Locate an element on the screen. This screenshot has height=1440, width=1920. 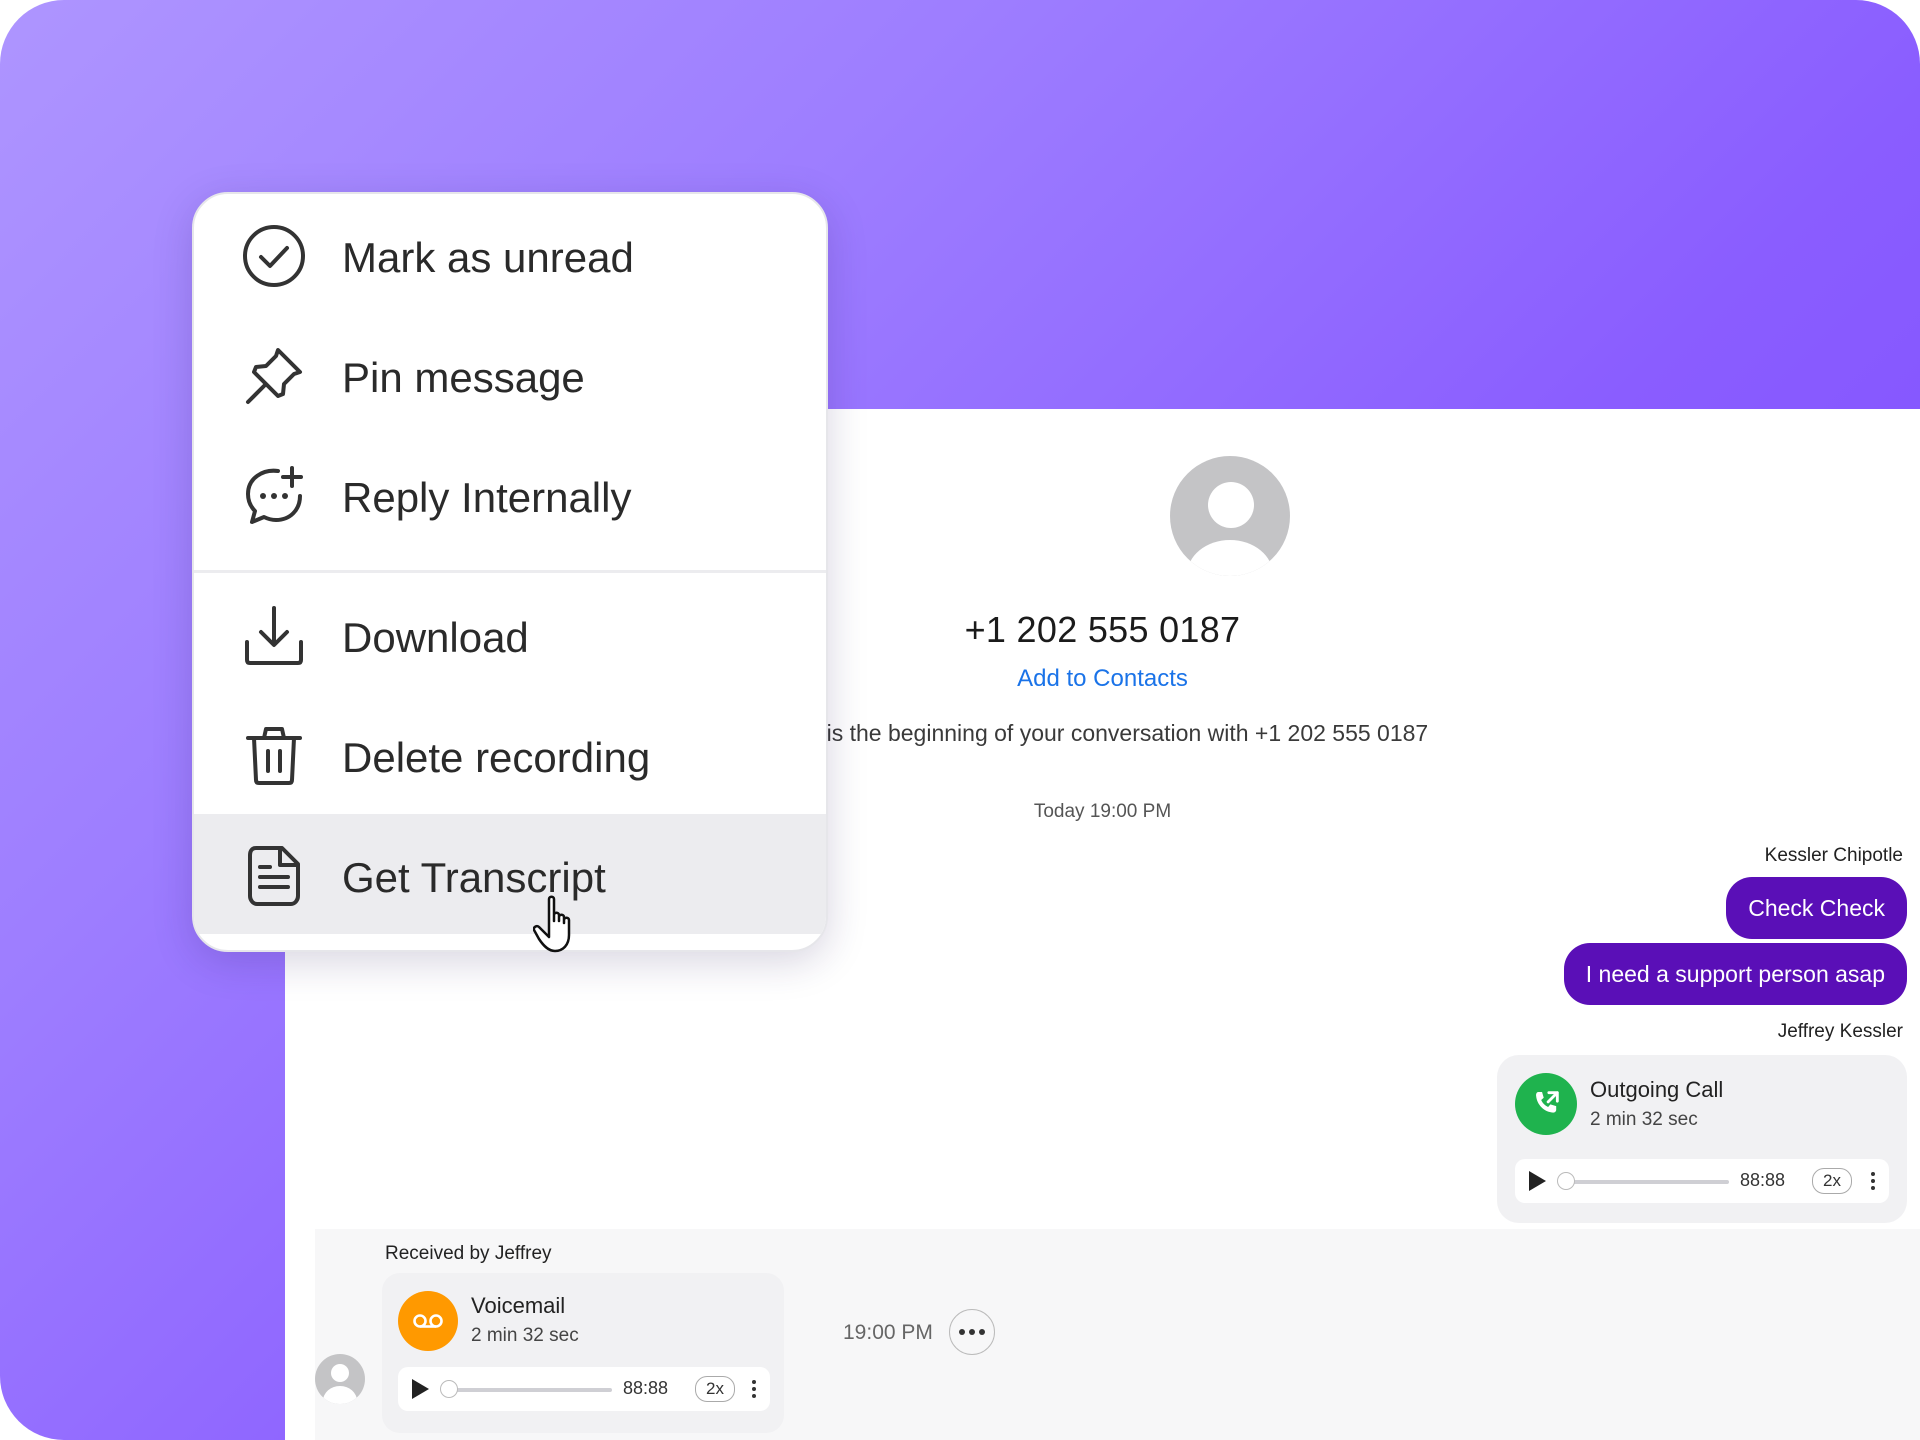
menu-item-label: Mark as unread is located at coordinates (488, 257).